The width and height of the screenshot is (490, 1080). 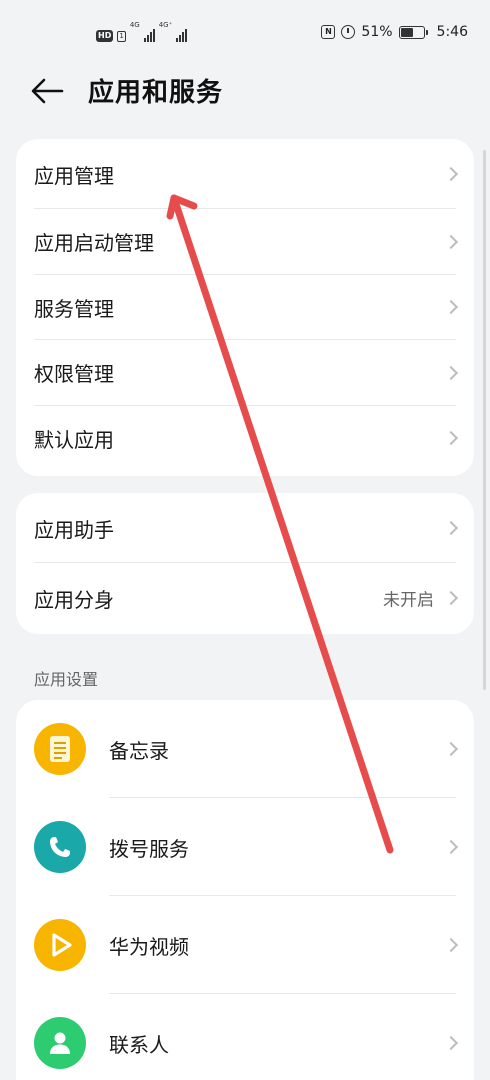 What do you see at coordinates (394, 32) in the screenshot?
I see `system-indicators: N 51% 5:46` at bounding box center [394, 32].